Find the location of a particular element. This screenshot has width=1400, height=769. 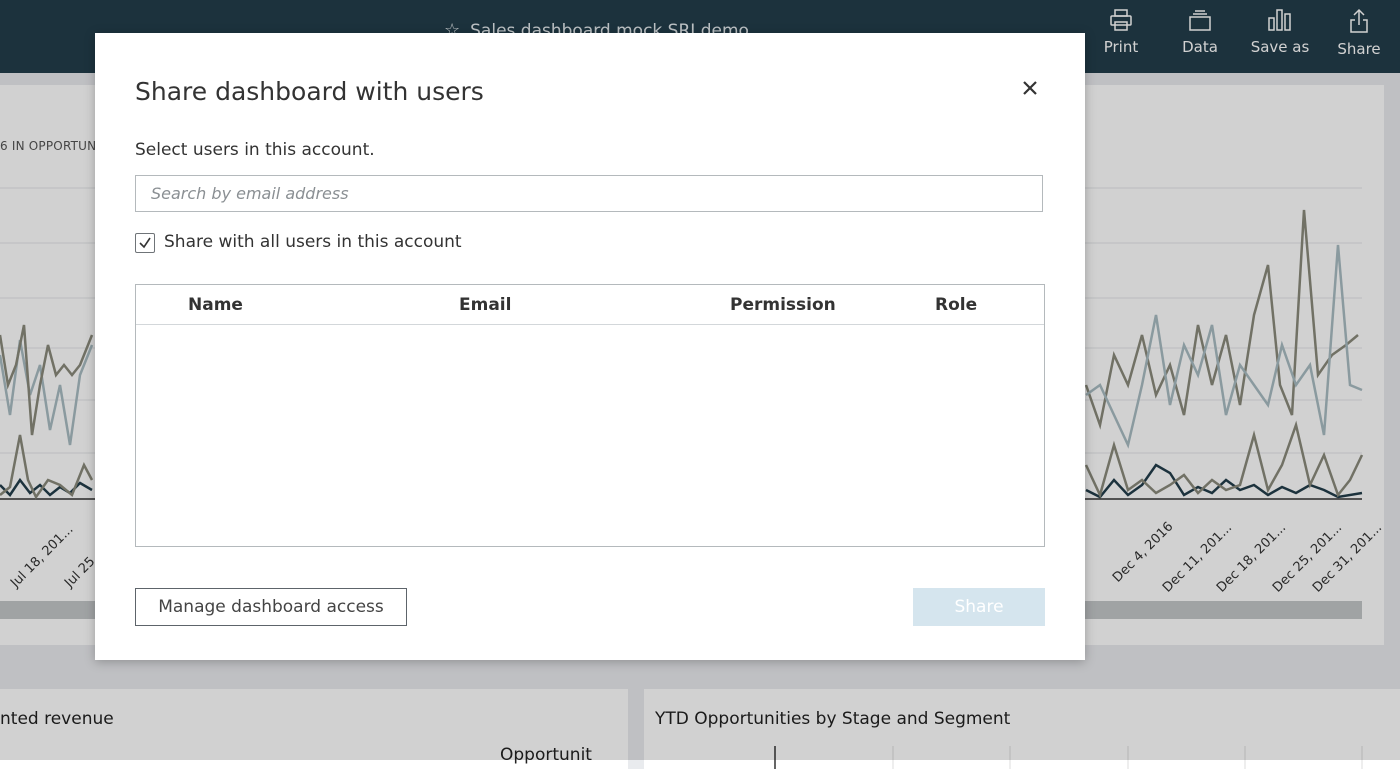

table-header: Name Email Permission Role is located at coordinates (590, 305).